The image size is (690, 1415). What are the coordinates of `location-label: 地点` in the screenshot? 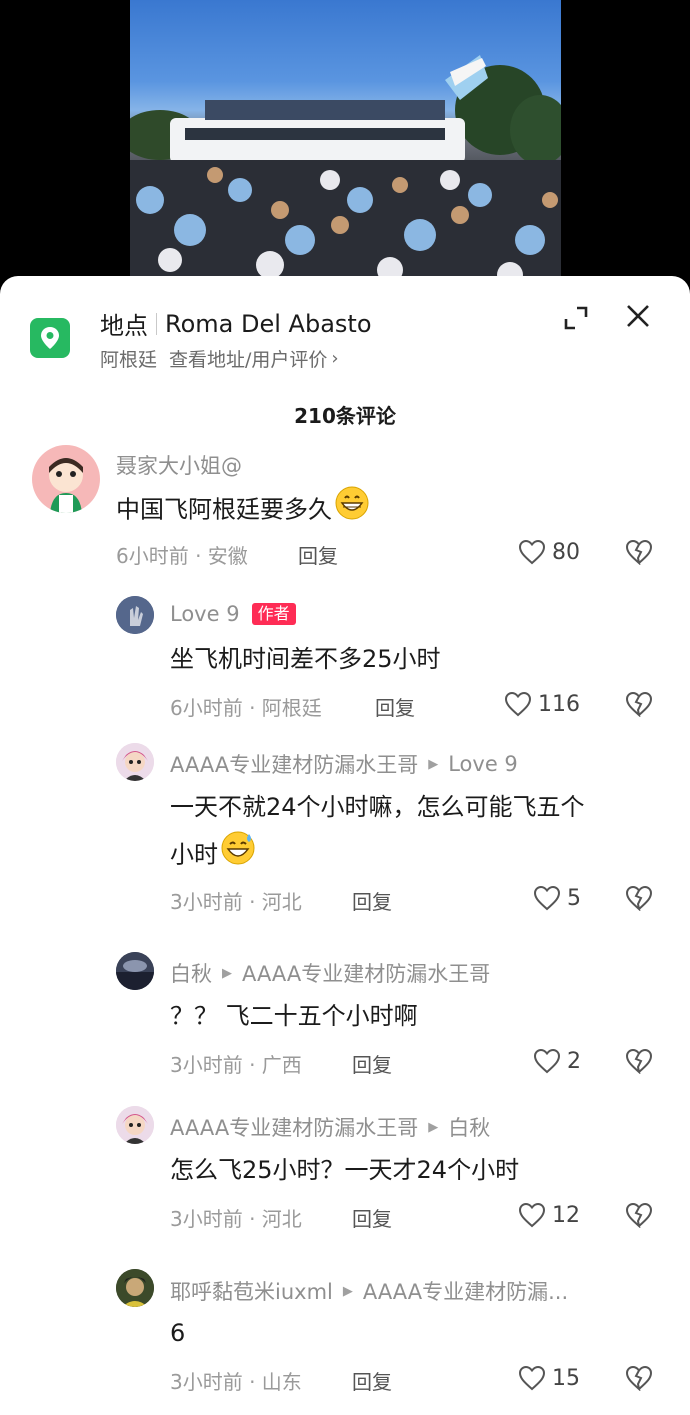 It's located at (124, 326).